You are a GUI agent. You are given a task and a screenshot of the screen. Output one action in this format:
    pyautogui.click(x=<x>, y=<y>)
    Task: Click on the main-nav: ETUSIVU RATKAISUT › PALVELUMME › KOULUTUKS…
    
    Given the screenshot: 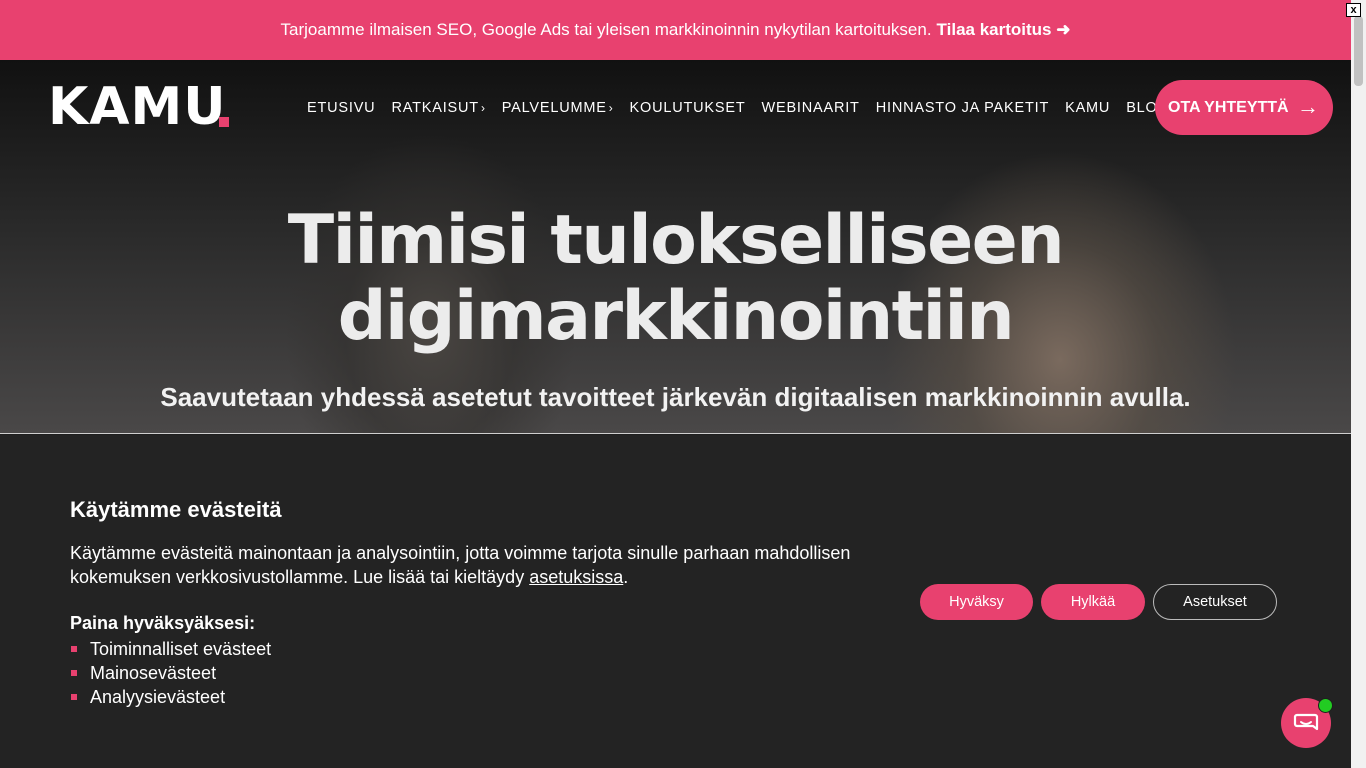 What is the action you would take?
    pyautogui.click(x=744, y=108)
    